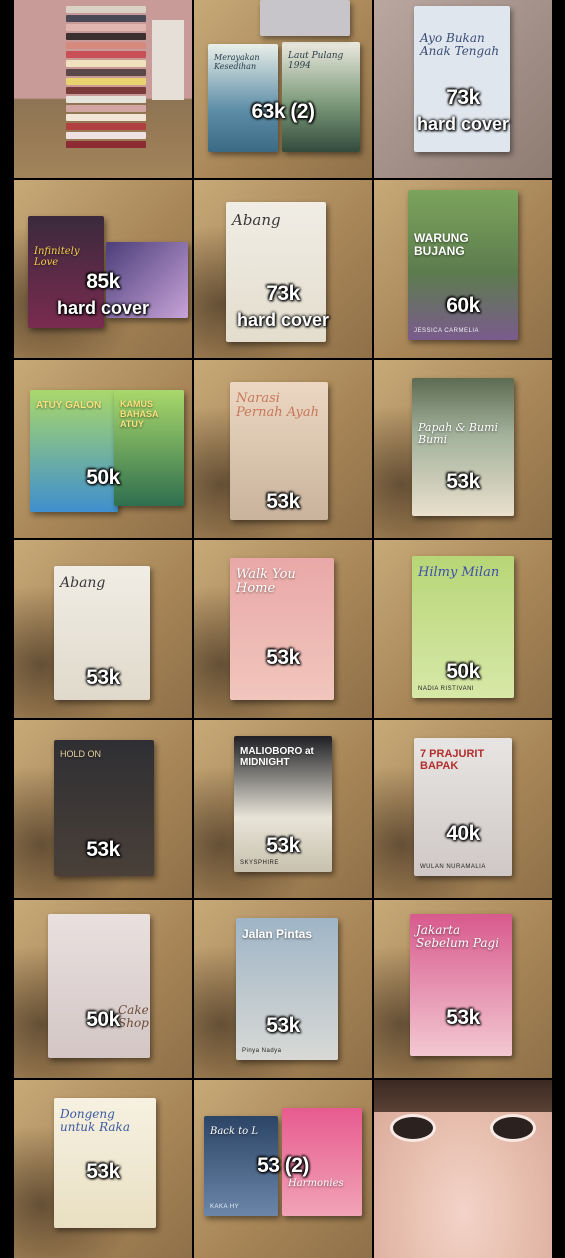  Describe the element at coordinates (243, 98) in the screenshot. I see `book-cover: Merayakan Kesedihan` at that location.